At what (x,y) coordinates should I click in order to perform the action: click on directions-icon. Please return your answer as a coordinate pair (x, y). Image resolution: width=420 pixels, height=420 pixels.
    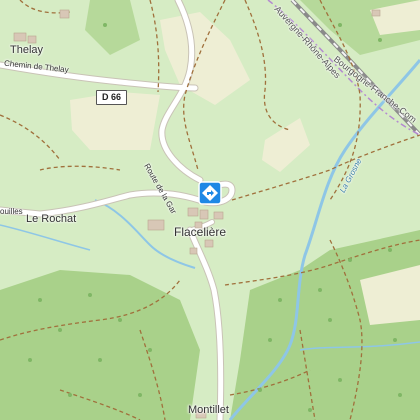
    Looking at the image, I should click on (210, 193).